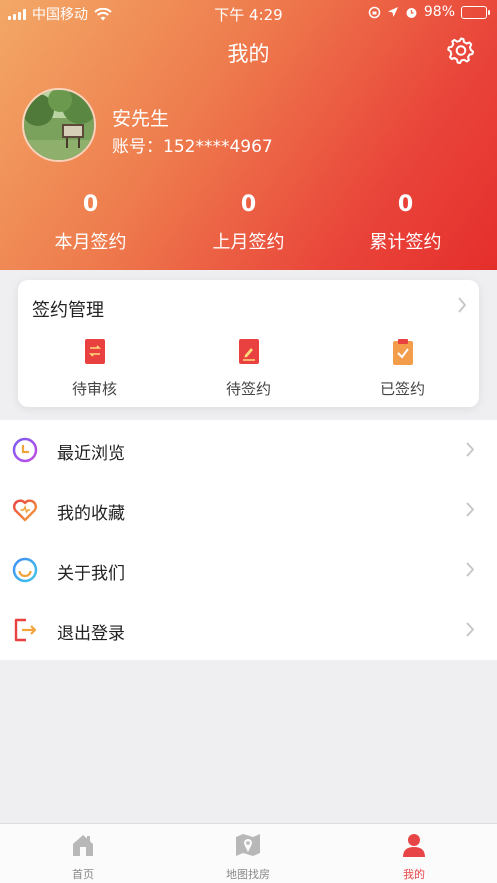 The height and width of the screenshot is (883, 497). What do you see at coordinates (83, 857) in the screenshot?
I see `tab-home: 首页` at bounding box center [83, 857].